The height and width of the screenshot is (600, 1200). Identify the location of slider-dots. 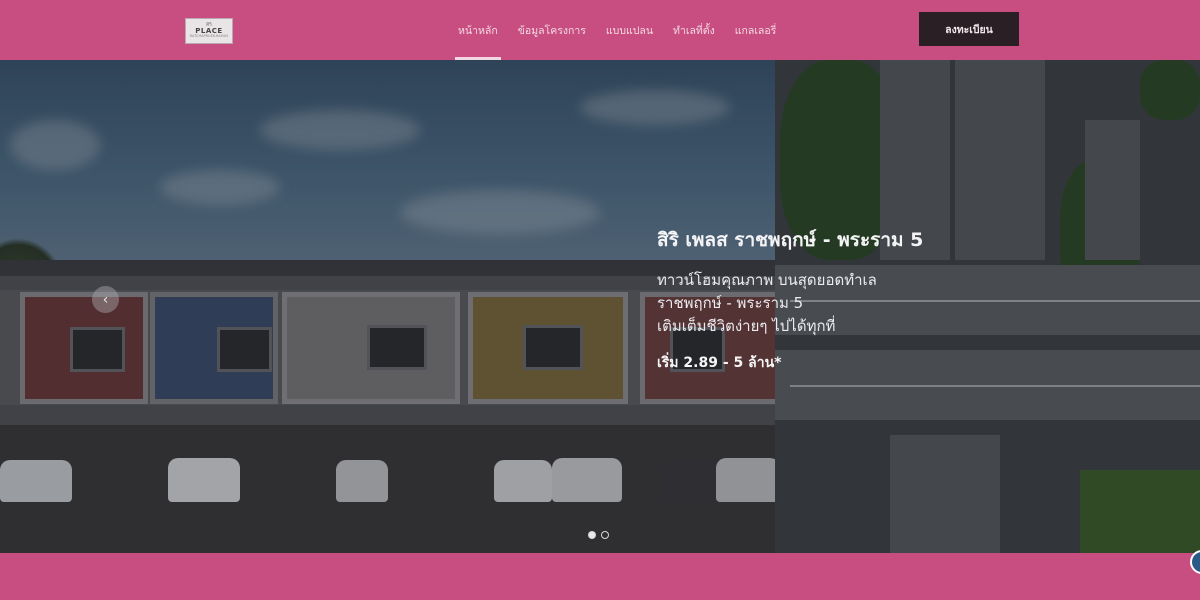
(598, 535).